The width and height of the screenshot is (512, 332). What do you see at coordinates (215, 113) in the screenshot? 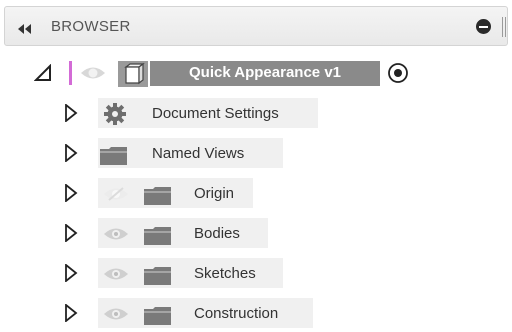
I see `tree-item-label: Document Settings` at bounding box center [215, 113].